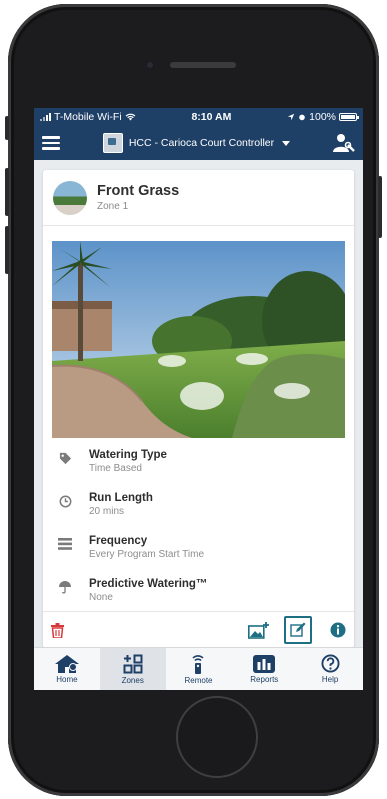 The width and height of the screenshot is (387, 799). I want to click on add-image-icon, so click(258, 630).